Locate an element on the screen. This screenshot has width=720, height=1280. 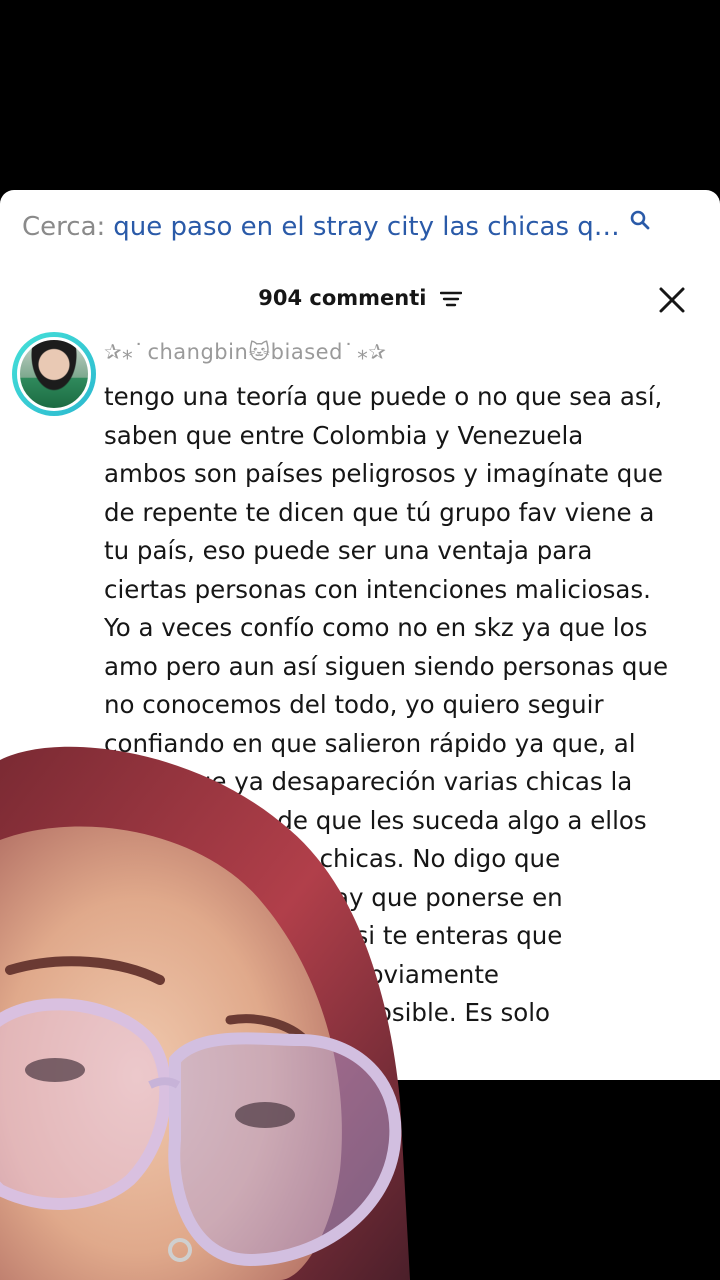
top-black-area is located at coordinates (360, 95).